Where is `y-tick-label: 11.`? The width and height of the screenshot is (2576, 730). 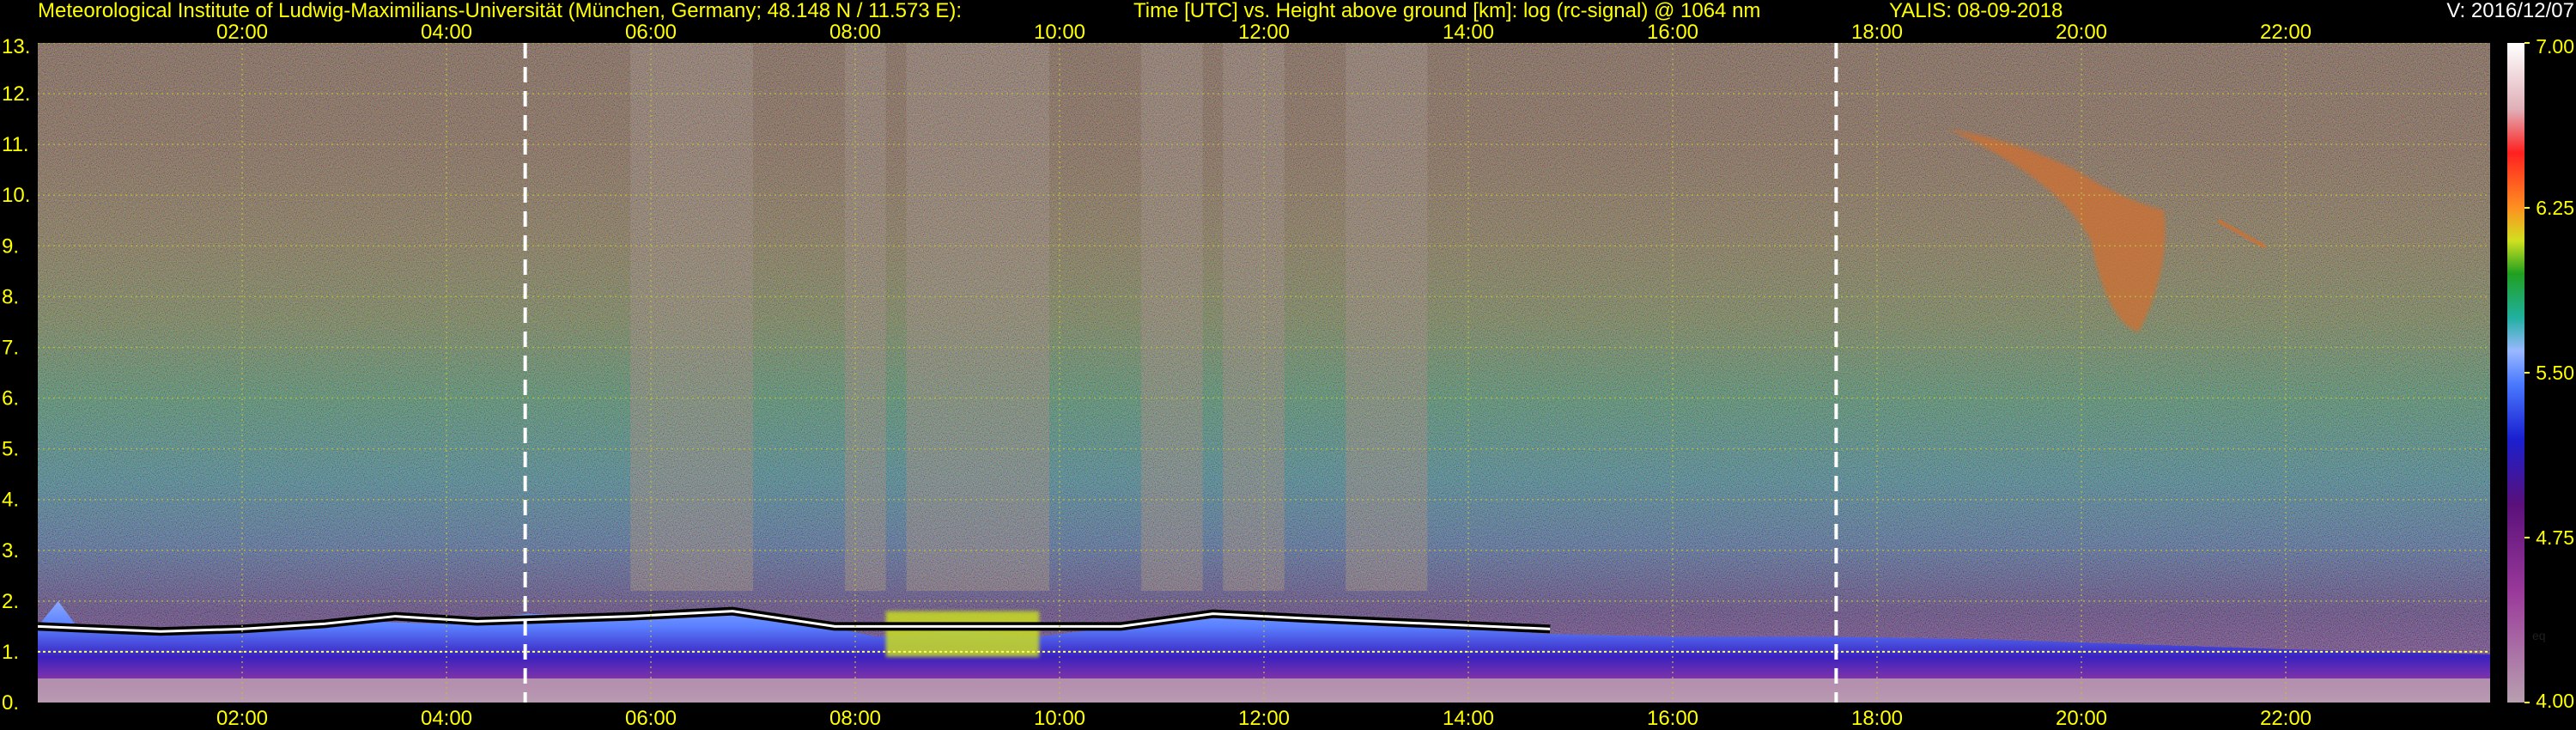 y-tick-label: 11. is located at coordinates (15, 144).